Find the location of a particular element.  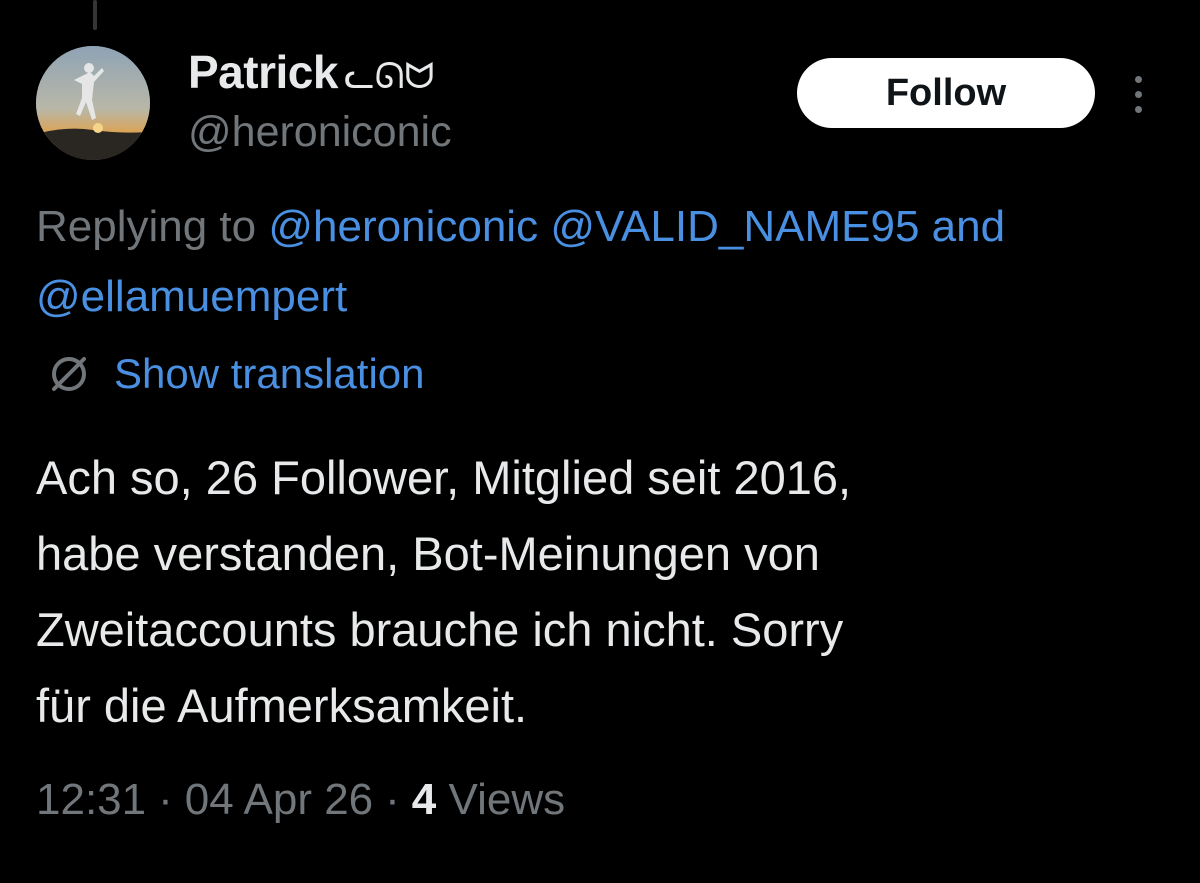

tweet-date: 04 Apr 26 is located at coordinates (279, 799).